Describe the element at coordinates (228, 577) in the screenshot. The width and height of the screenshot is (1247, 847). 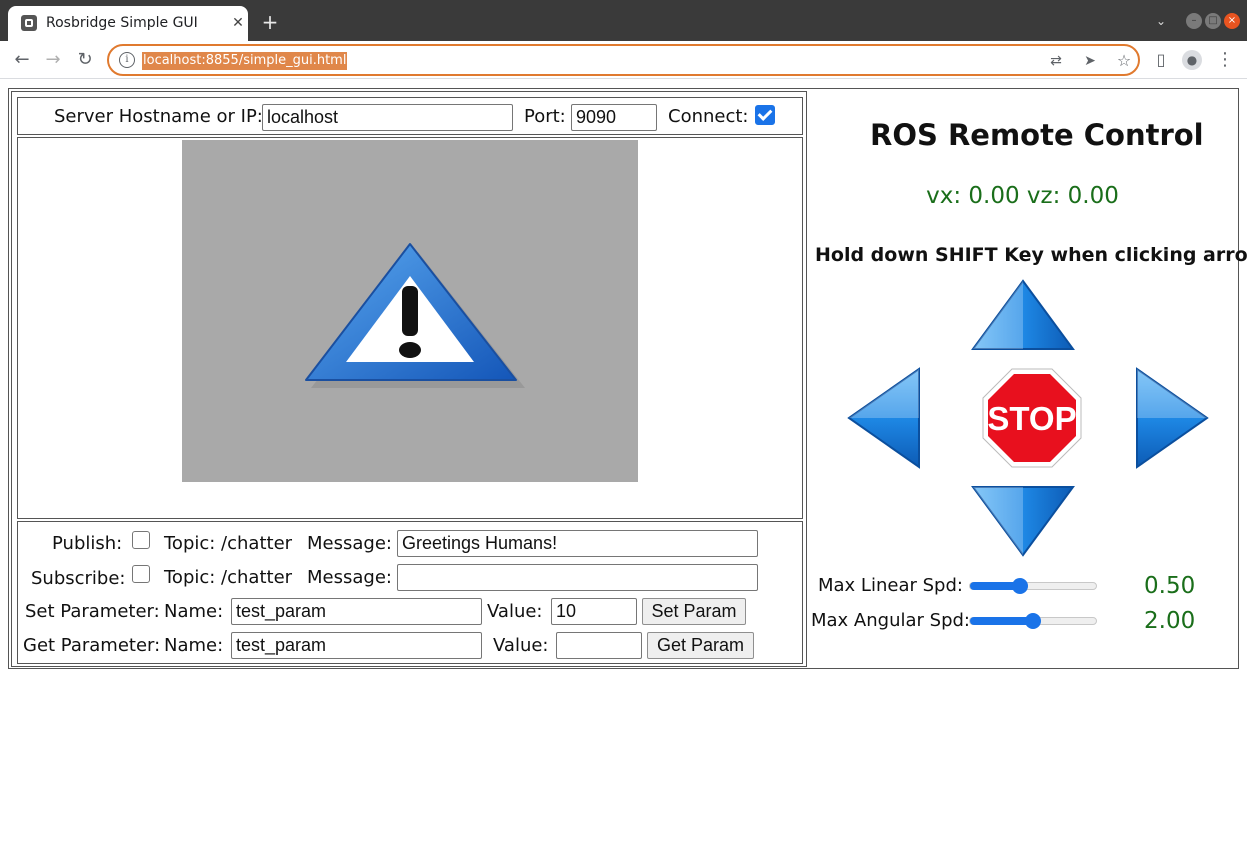
I see `subscribe-topic: Topic: /chatter` at that location.